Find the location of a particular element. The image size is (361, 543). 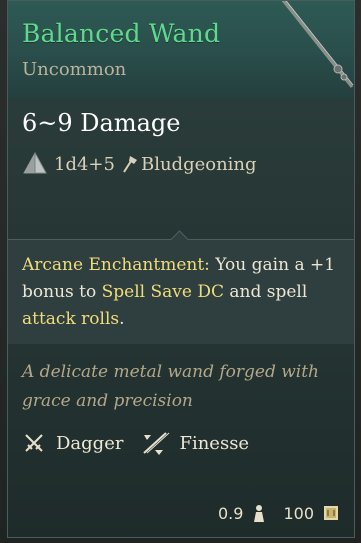

gold-coin-icon is located at coordinates (331, 513).